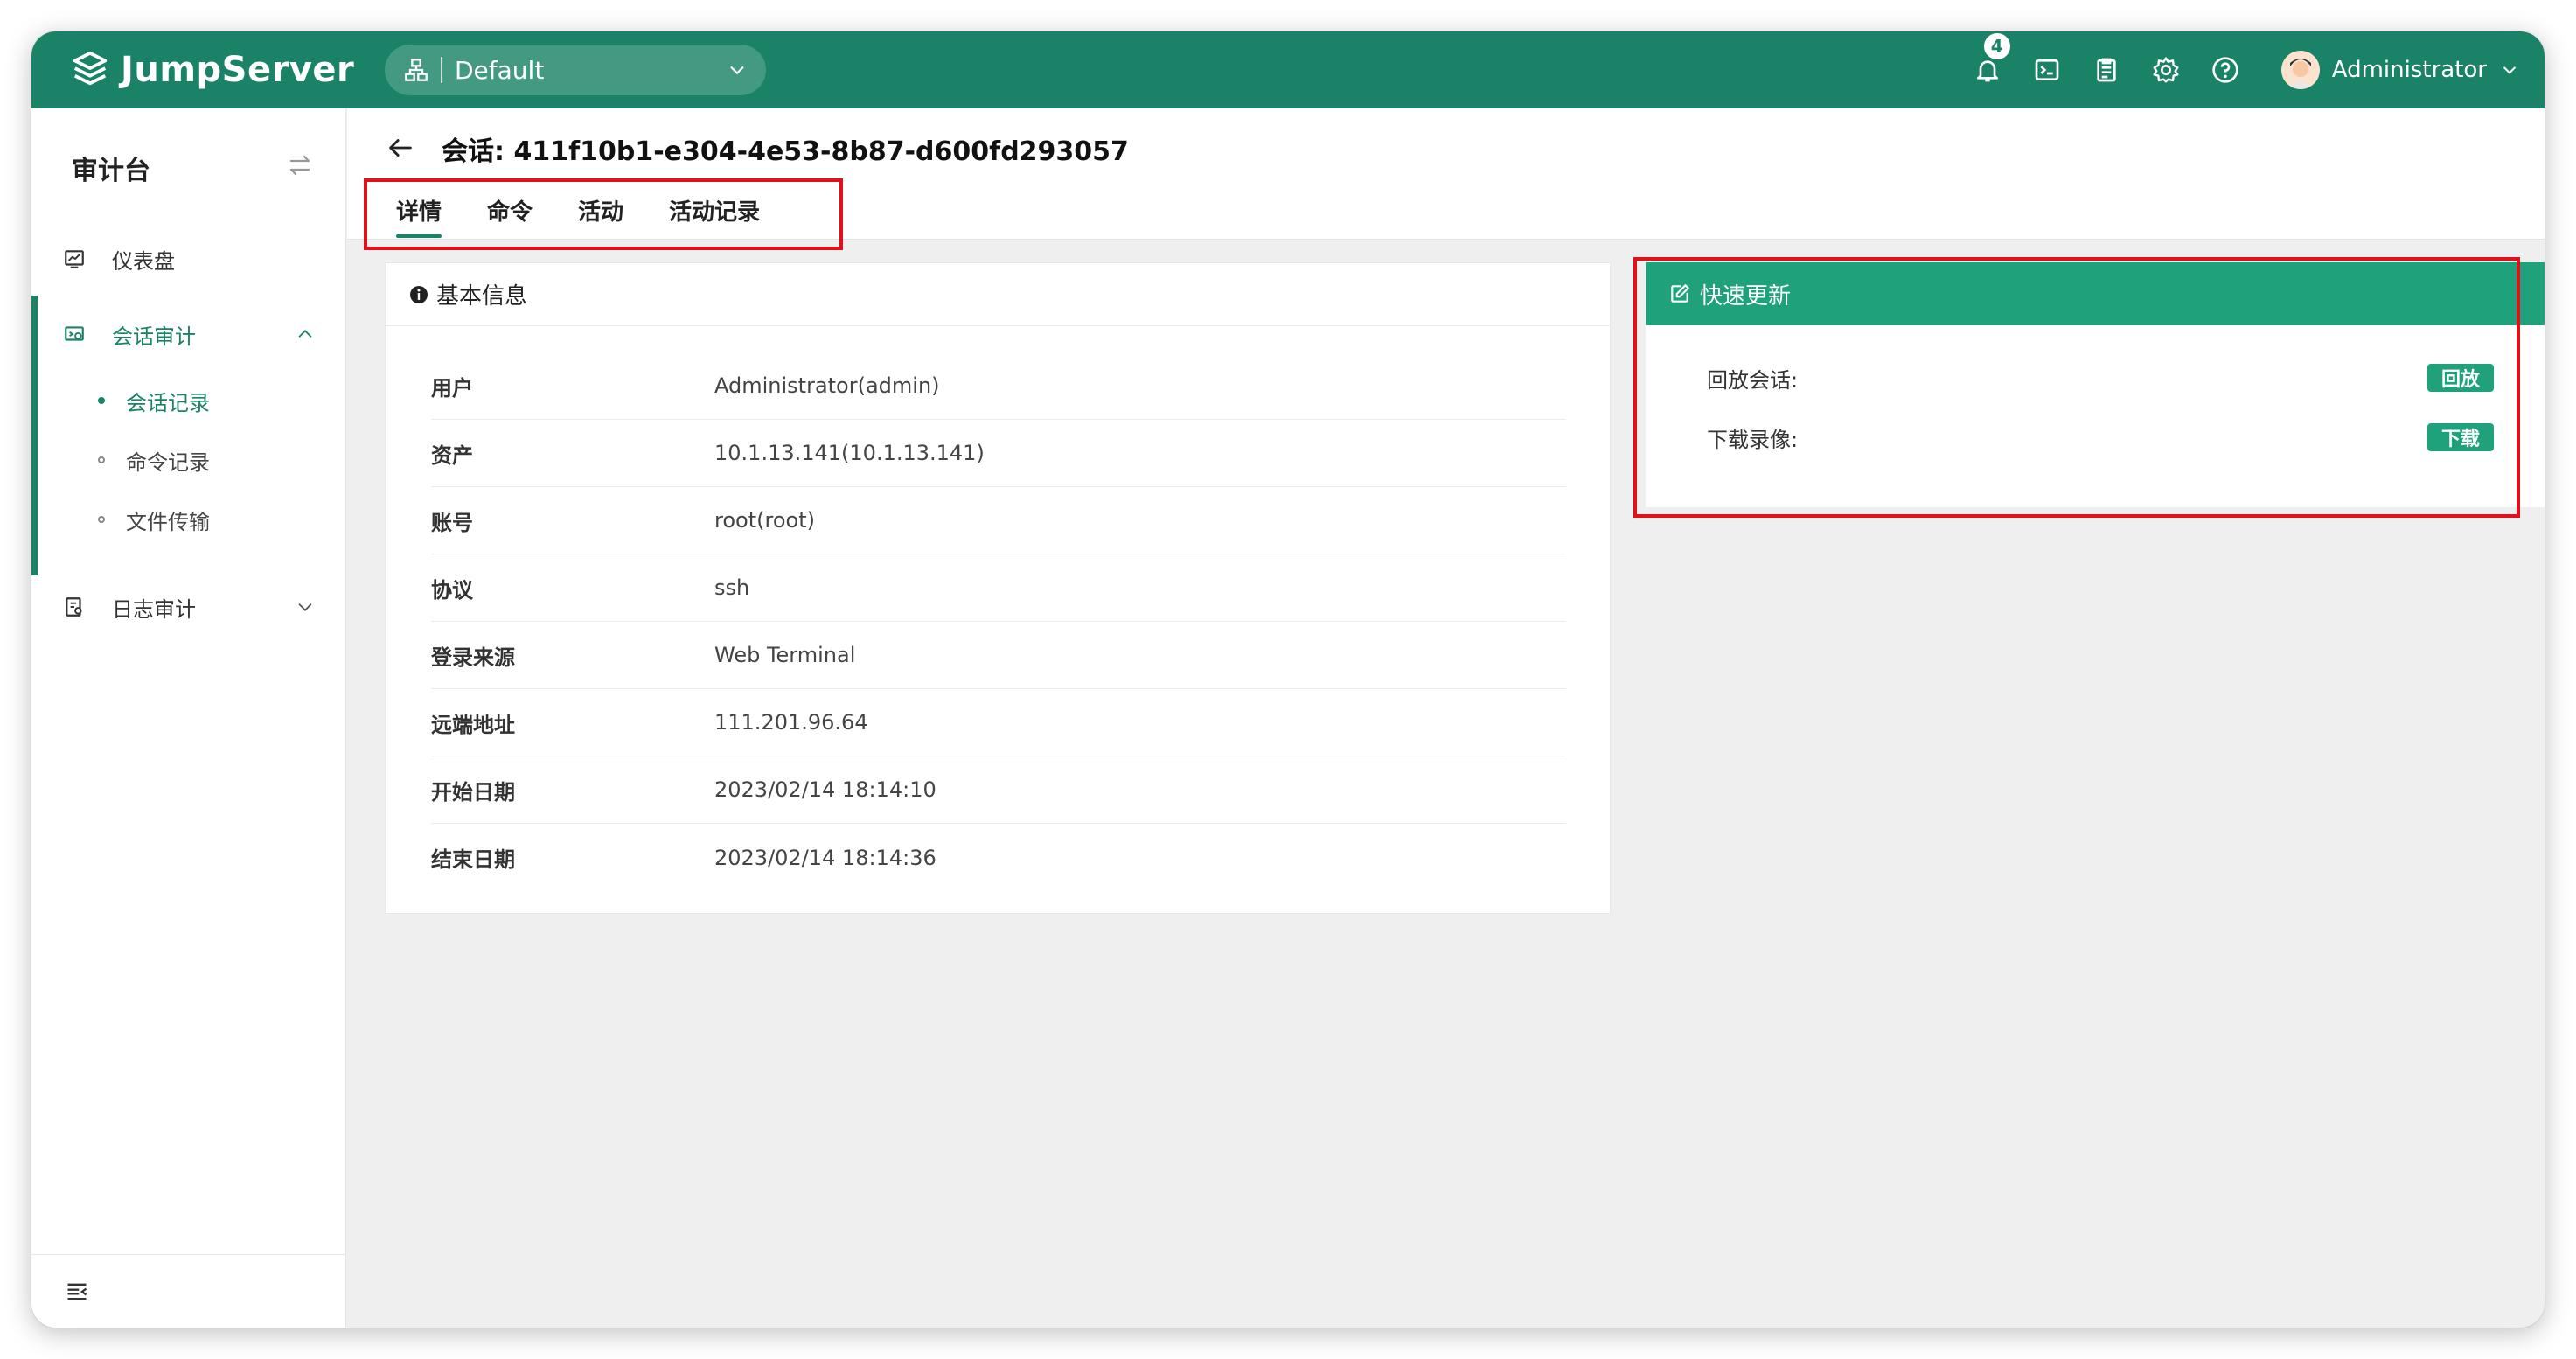 The image size is (2576, 1359). I want to click on org-tree-icon, so click(416, 70).